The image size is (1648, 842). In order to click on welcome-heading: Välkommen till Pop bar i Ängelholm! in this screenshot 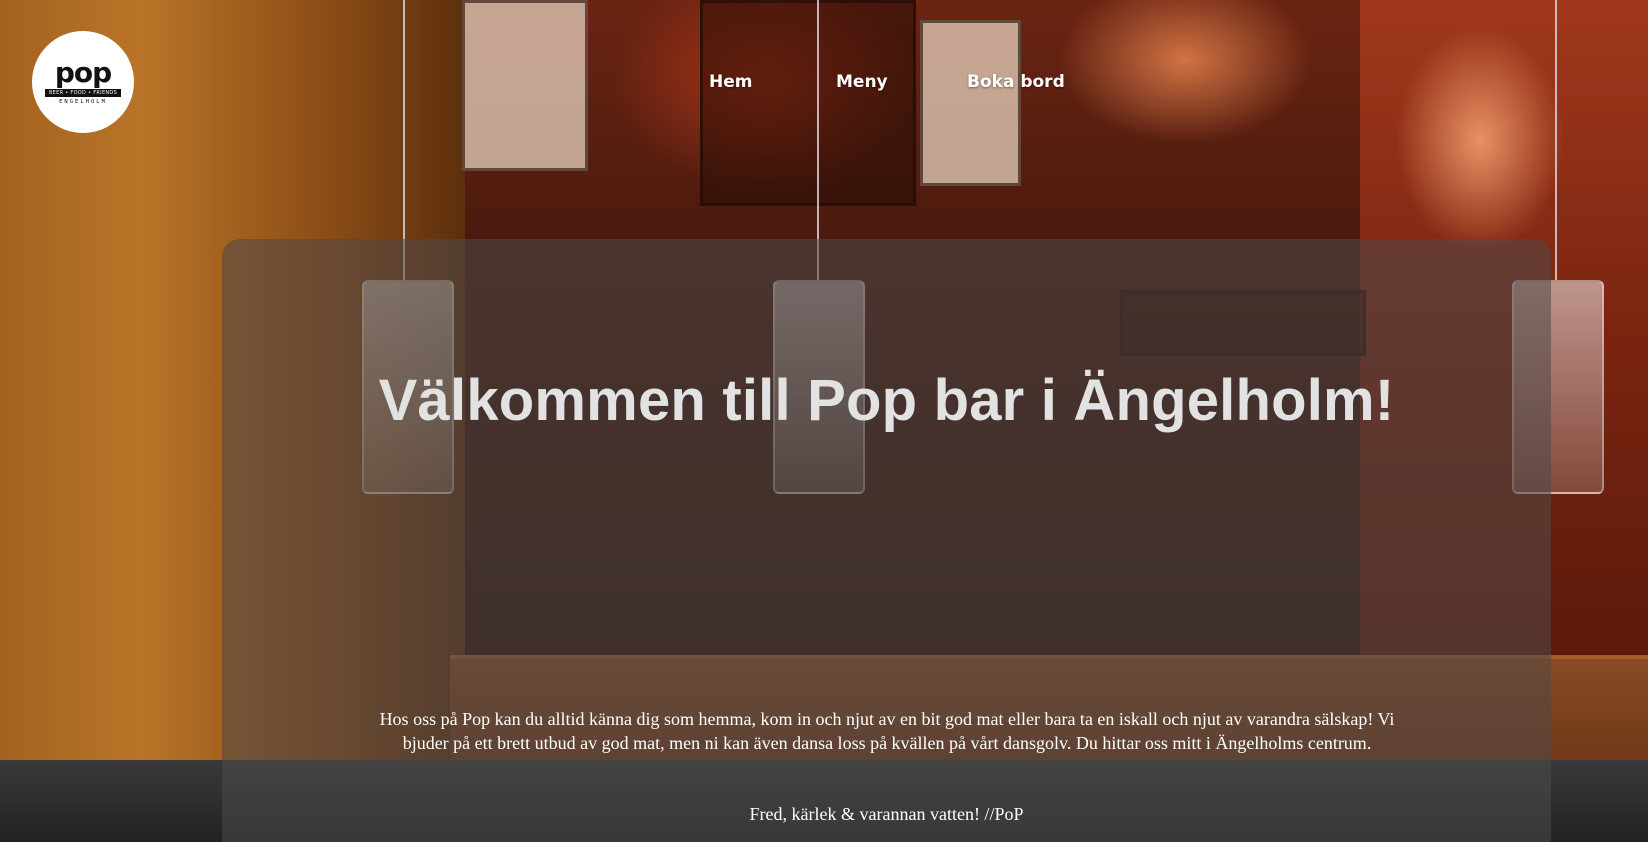, I will do `click(886, 400)`.